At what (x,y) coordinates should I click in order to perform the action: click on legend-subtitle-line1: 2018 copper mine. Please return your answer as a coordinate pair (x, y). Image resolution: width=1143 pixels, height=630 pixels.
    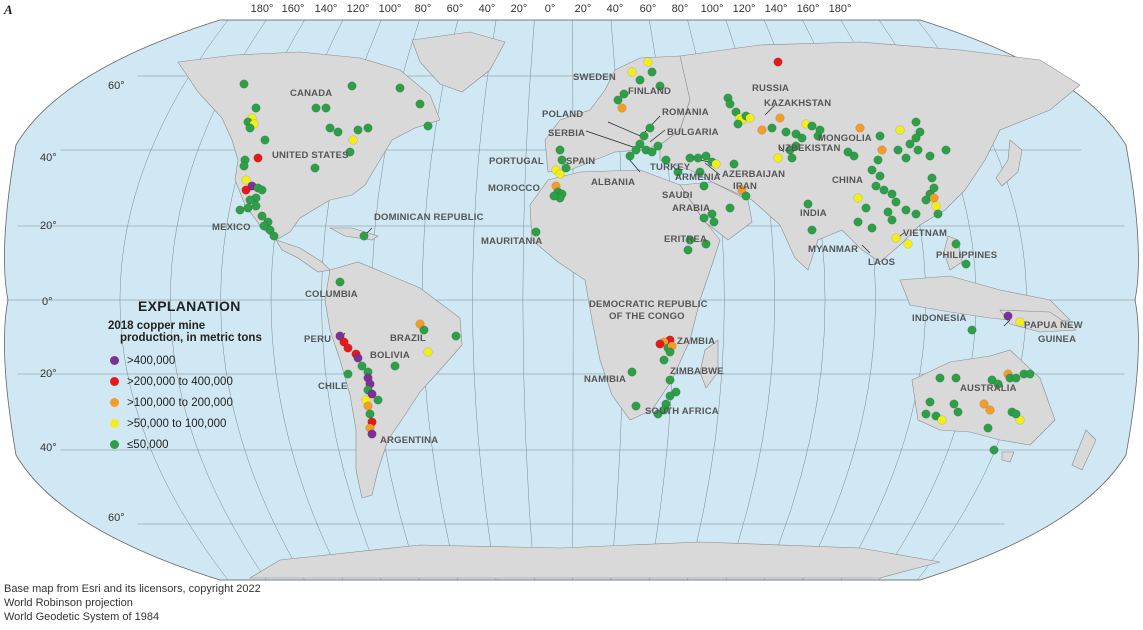
    Looking at the image, I should click on (157, 326).